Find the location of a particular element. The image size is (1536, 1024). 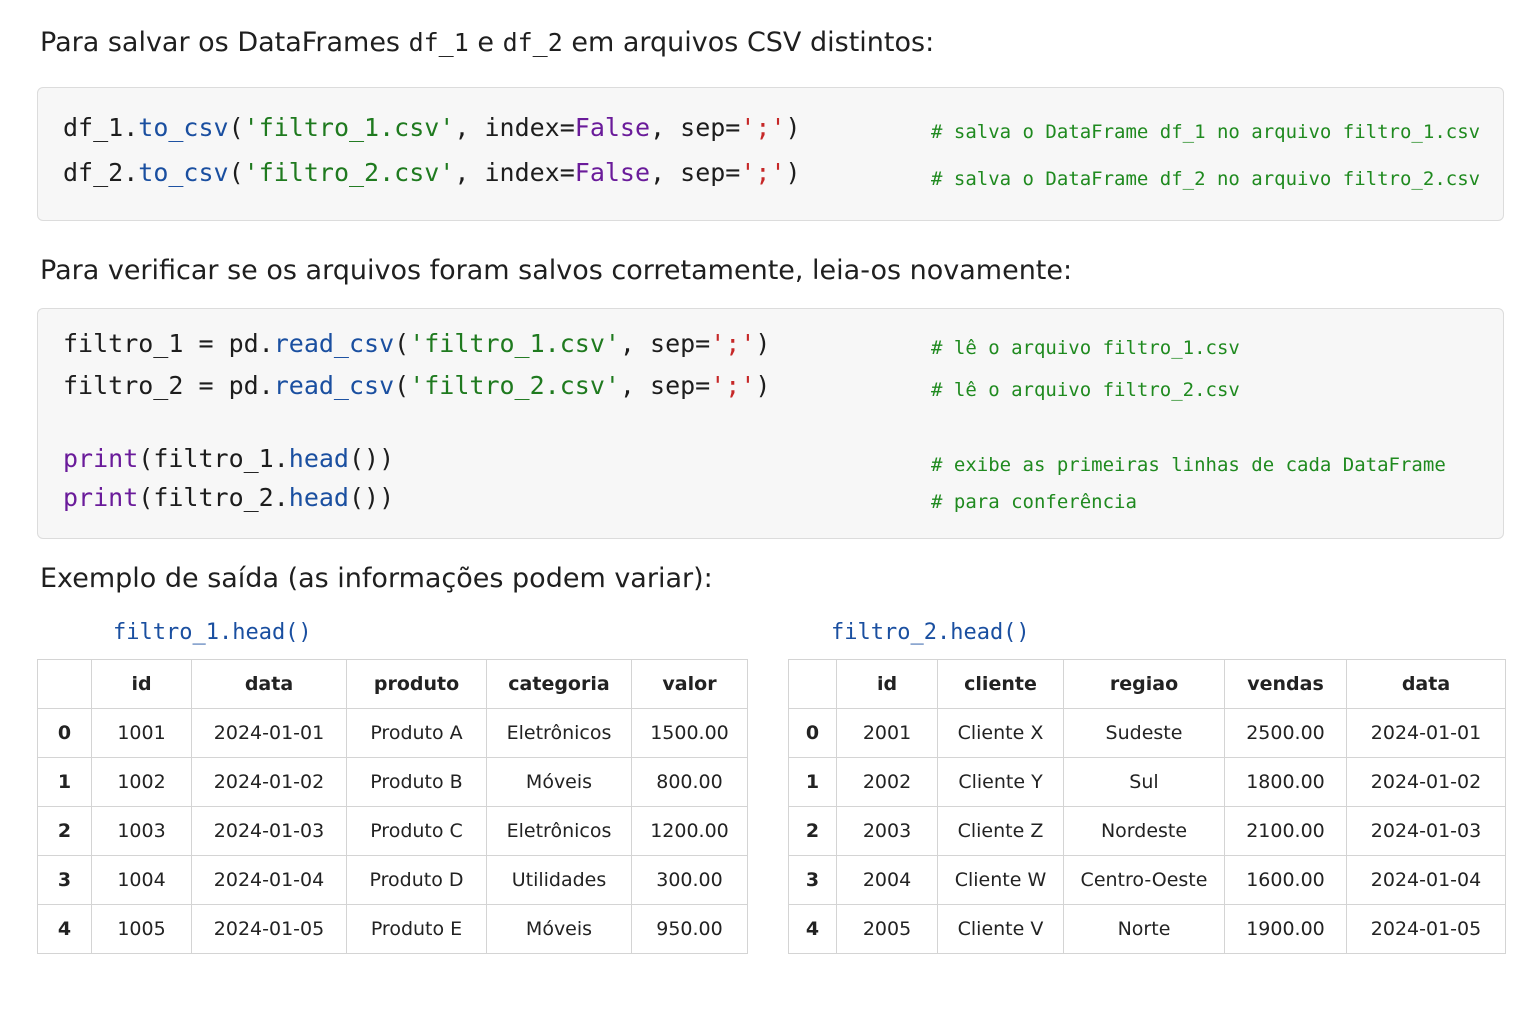

intro-text-part: e is located at coordinates (485, 42).